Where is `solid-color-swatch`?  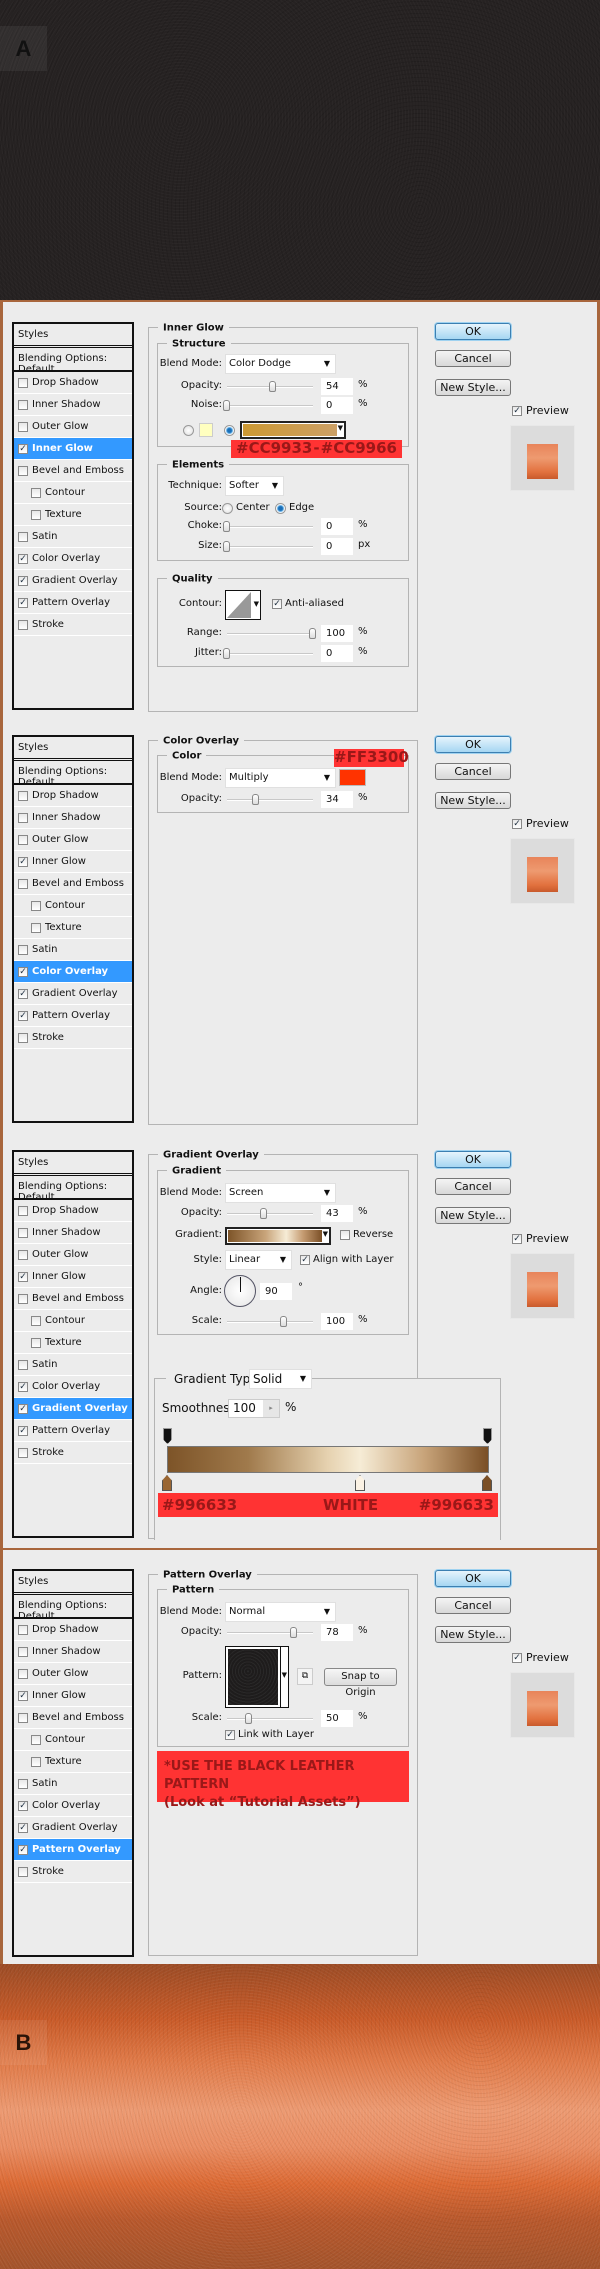
solid-color-swatch is located at coordinates (206, 430).